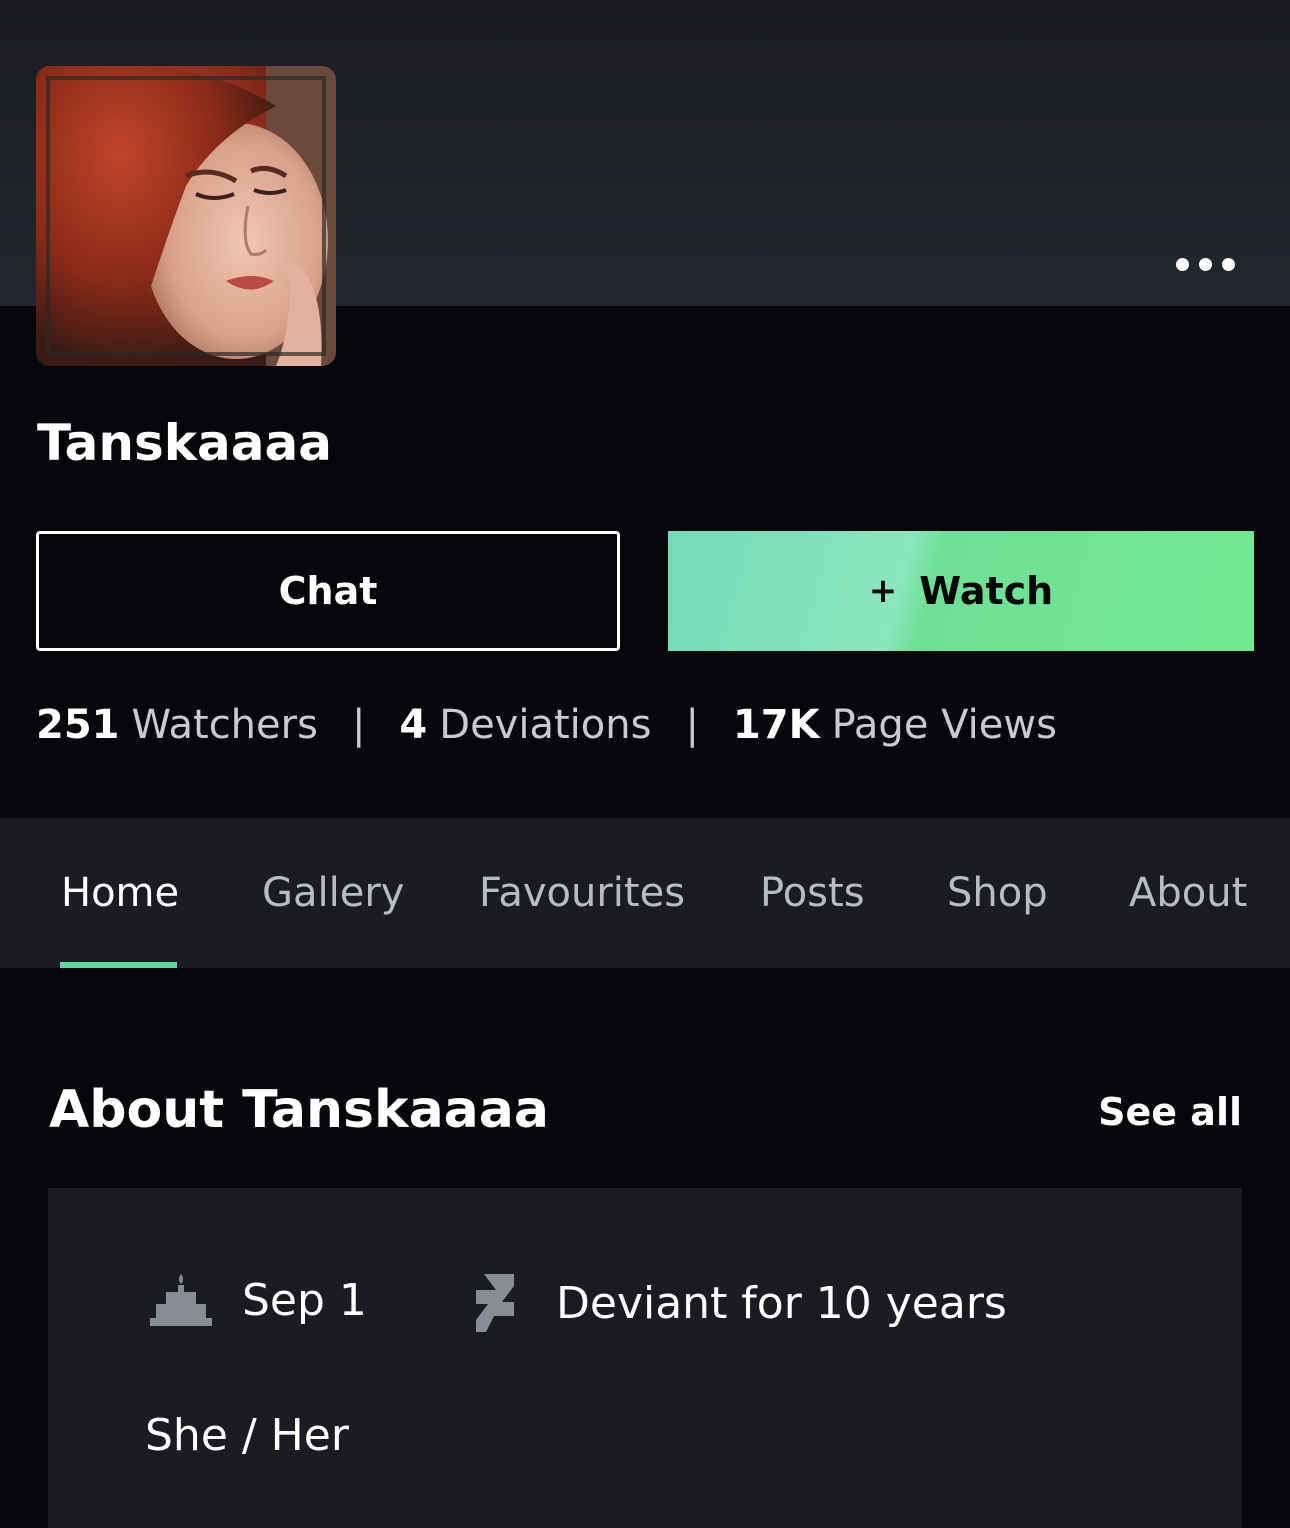  I want to click on birthday-row: Sep 1, so click(257, 1300).